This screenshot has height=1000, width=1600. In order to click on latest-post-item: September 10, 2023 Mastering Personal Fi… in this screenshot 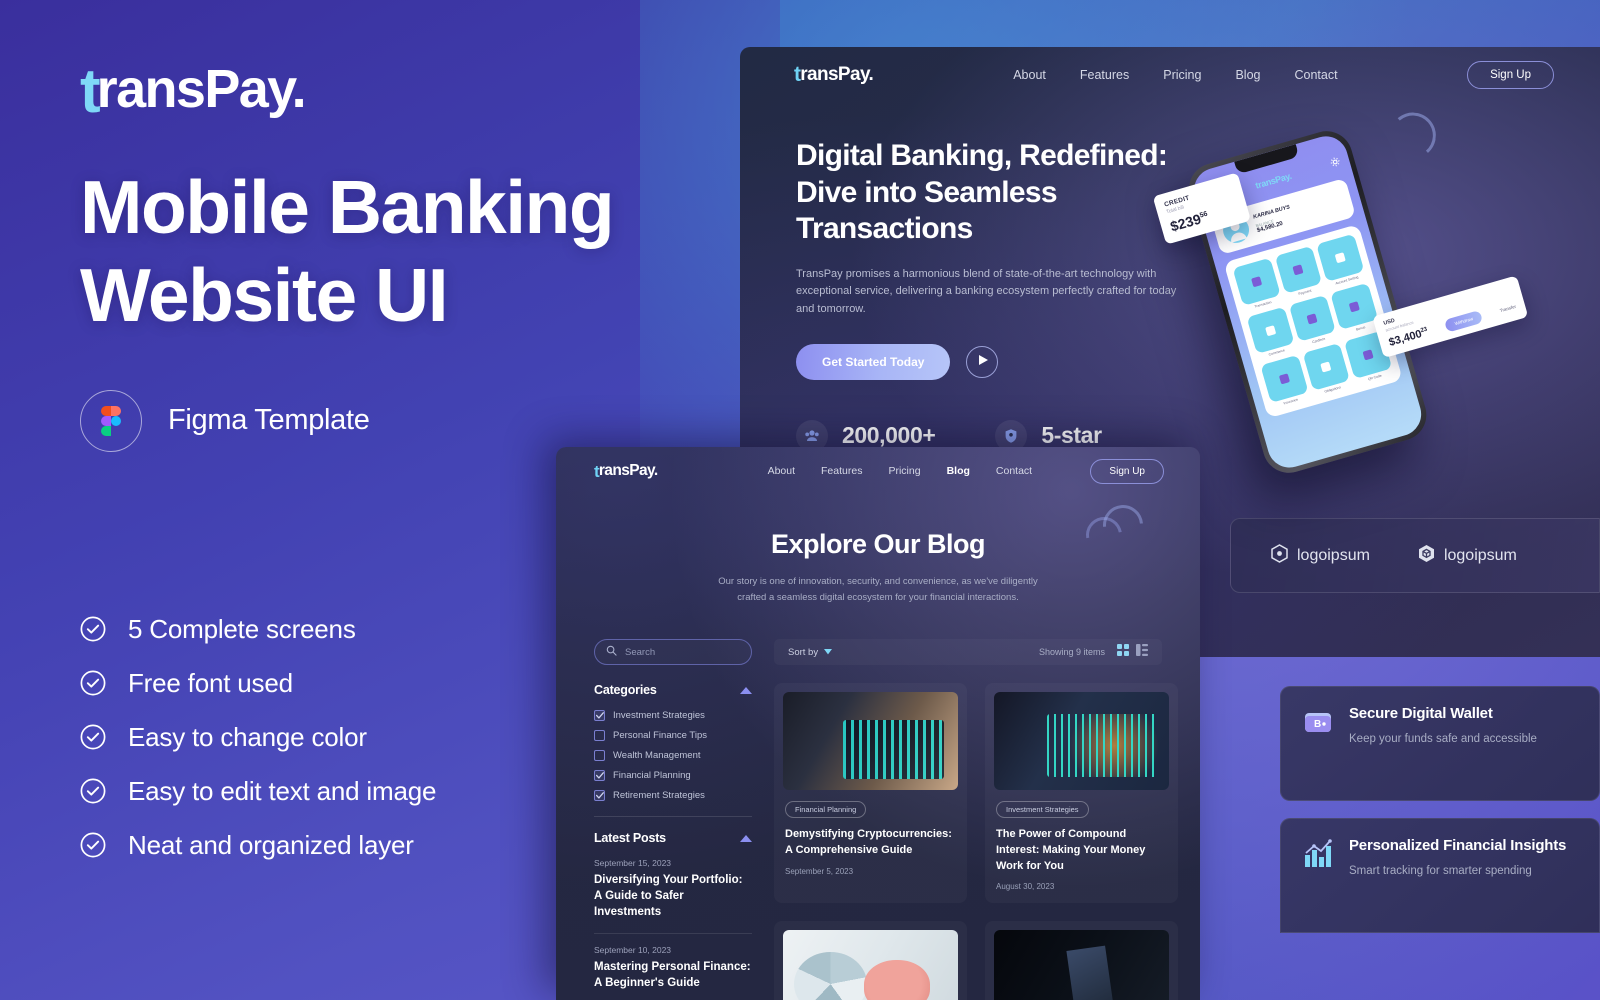, I will do `click(673, 968)`.